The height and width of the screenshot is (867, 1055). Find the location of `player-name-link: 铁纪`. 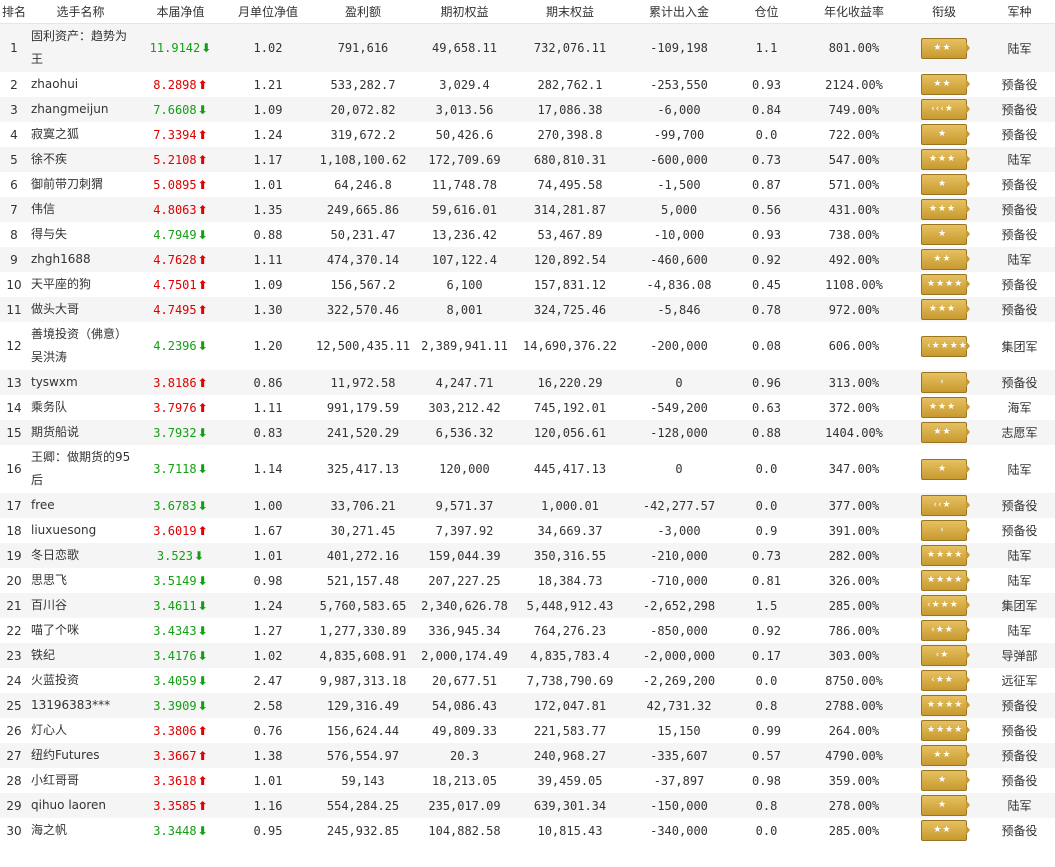

player-name-link: 铁纪 is located at coordinates (80, 655).